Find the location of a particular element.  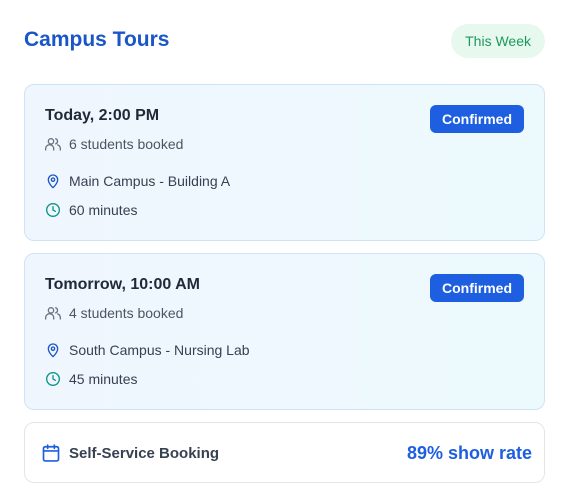

location-row: Main Campus - Building A is located at coordinates (137, 181).